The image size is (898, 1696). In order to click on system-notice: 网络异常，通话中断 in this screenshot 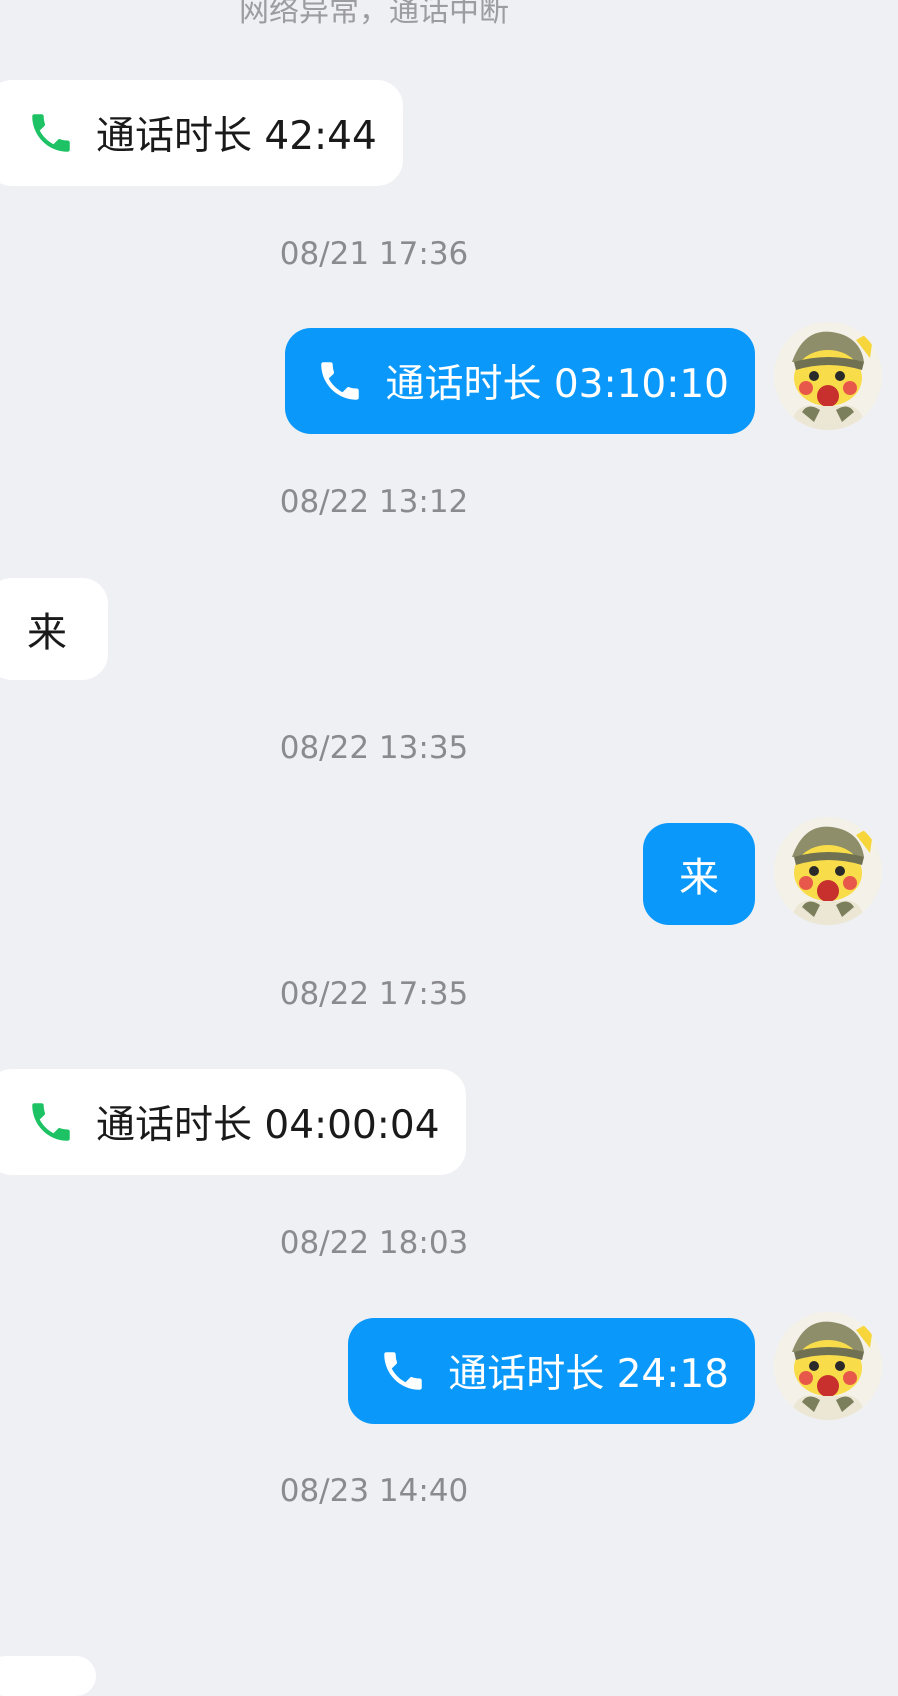, I will do `click(374, 14)`.